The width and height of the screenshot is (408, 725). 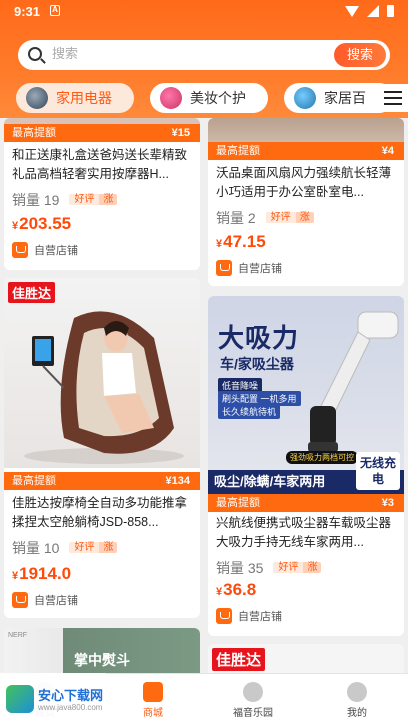 What do you see at coordinates (353, 381) in the screenshot?
I see `vacuum-illustration` at bounding box center [353, 381].